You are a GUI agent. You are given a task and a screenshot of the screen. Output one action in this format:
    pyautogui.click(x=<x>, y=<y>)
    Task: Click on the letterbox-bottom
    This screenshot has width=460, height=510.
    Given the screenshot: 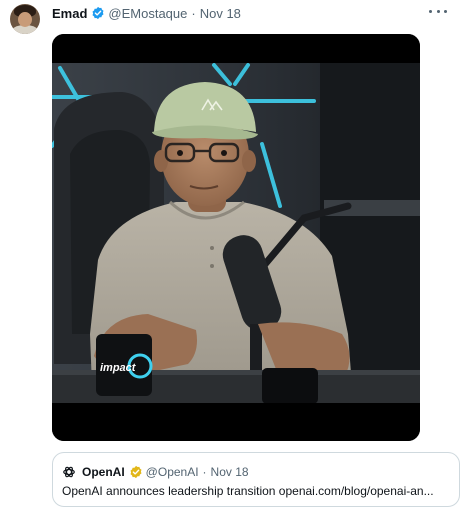 What is the action you would take?
    pyautogui.click(x=236, y=422)
    